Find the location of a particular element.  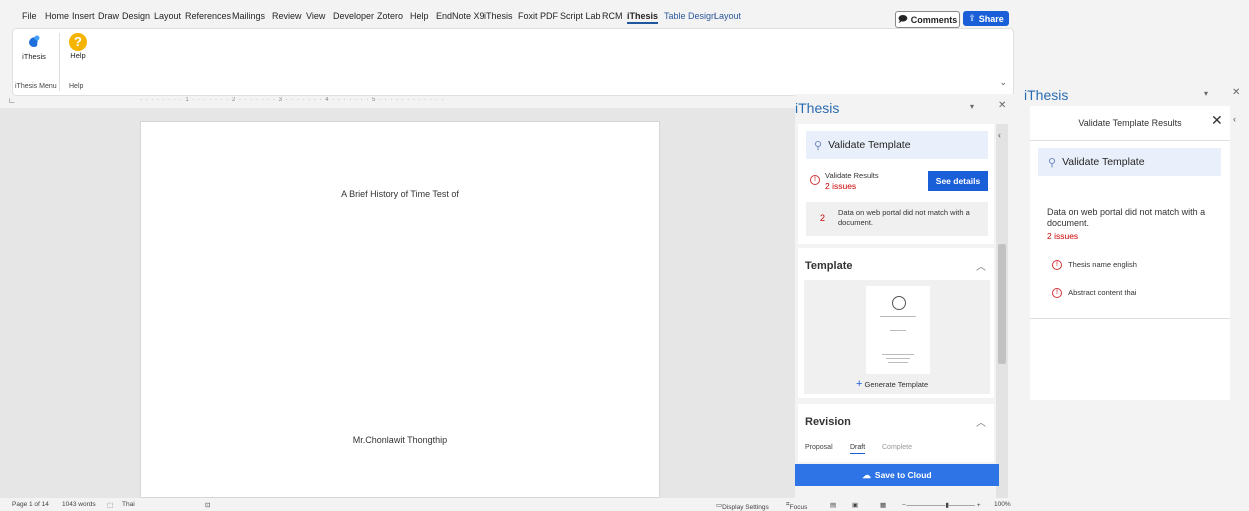

issue-item-label: Thesis name english is located at coordinates (1102, 264).